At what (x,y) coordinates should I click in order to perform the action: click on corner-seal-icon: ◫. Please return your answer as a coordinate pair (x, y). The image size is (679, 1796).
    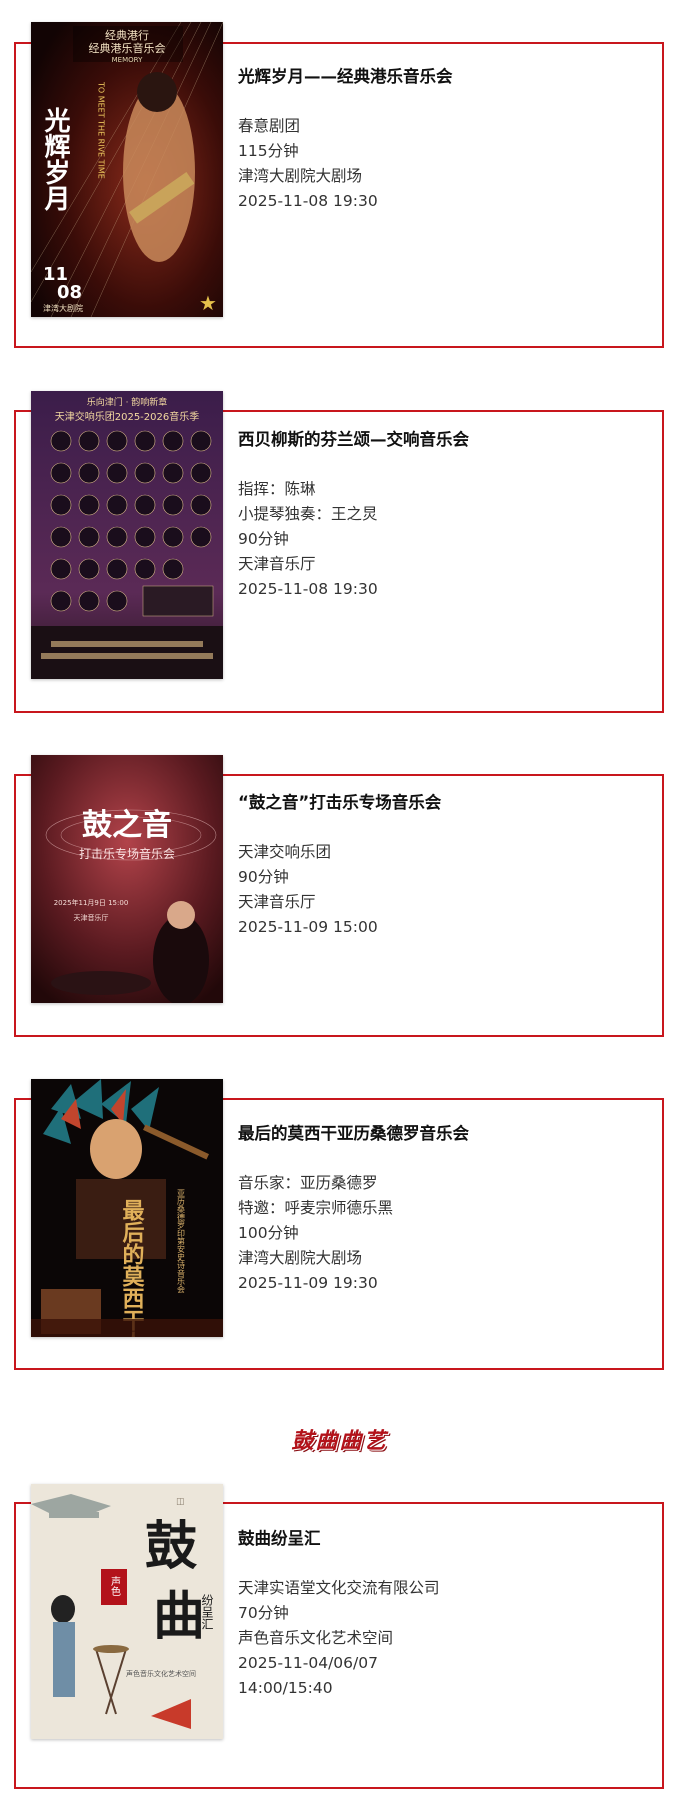
    Looking at the image, I should click on (180, 1502).